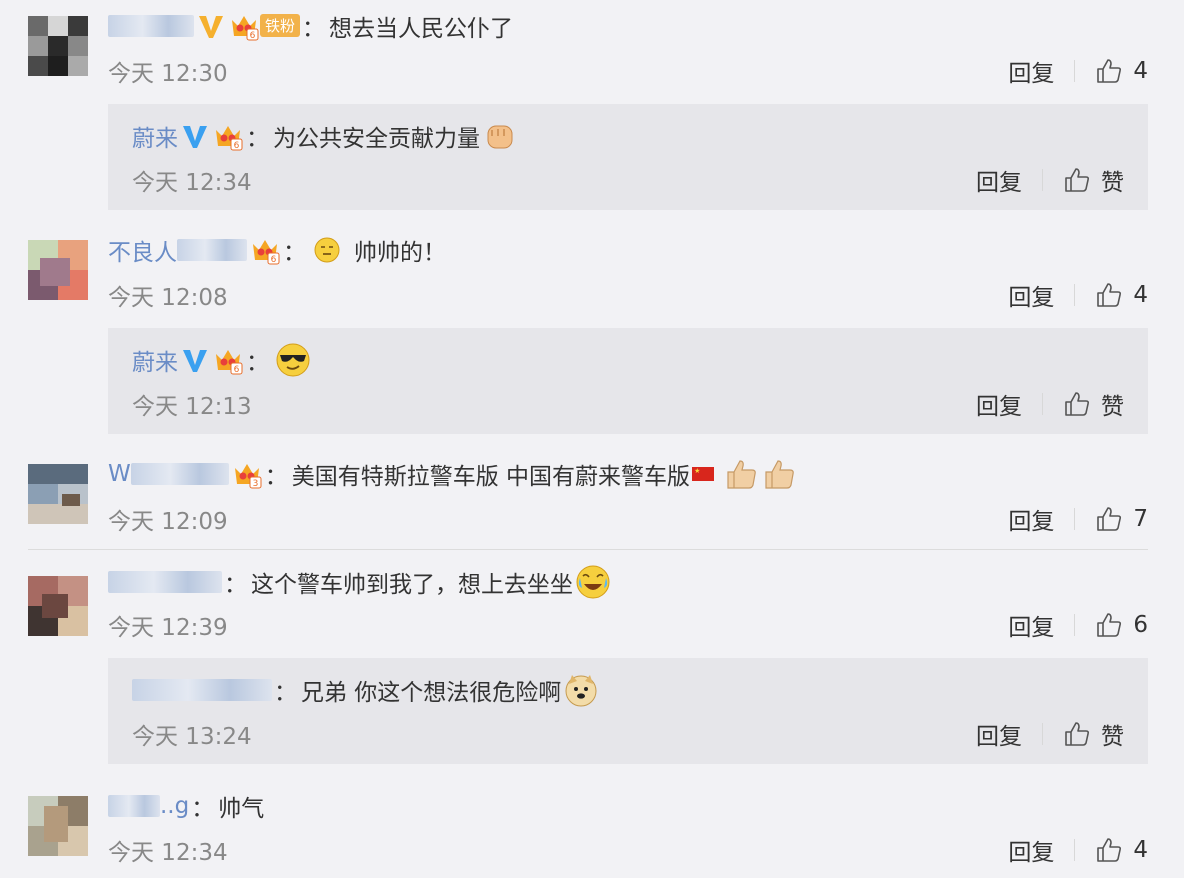  Describe the element at coordinates (628, 157) in the screenshot. I see `reply-box: 蔚来 6 ： 为公共安全贡献力量 今天 12:34 回复 赞` at that location.